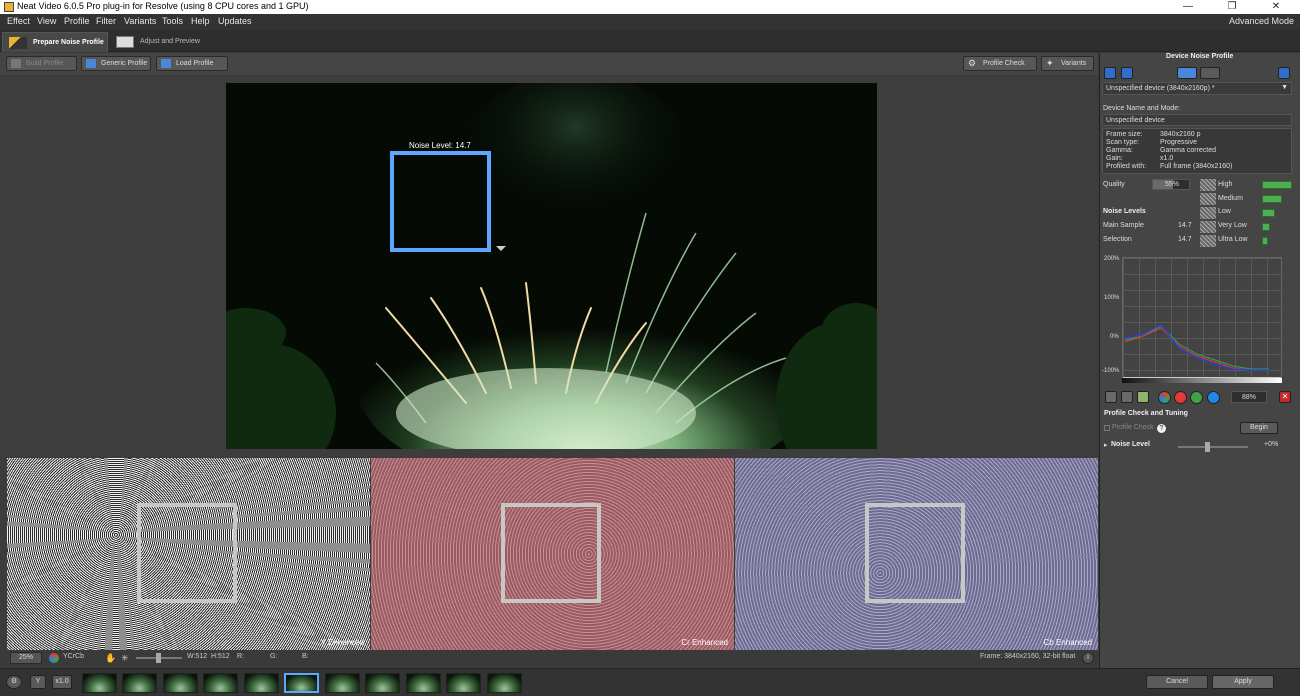 The image size is (1300, 696). What do you see at coordinates (200, 21) in the screenshot?
I see `menu-help: Help` at bounding box center [200, 21].